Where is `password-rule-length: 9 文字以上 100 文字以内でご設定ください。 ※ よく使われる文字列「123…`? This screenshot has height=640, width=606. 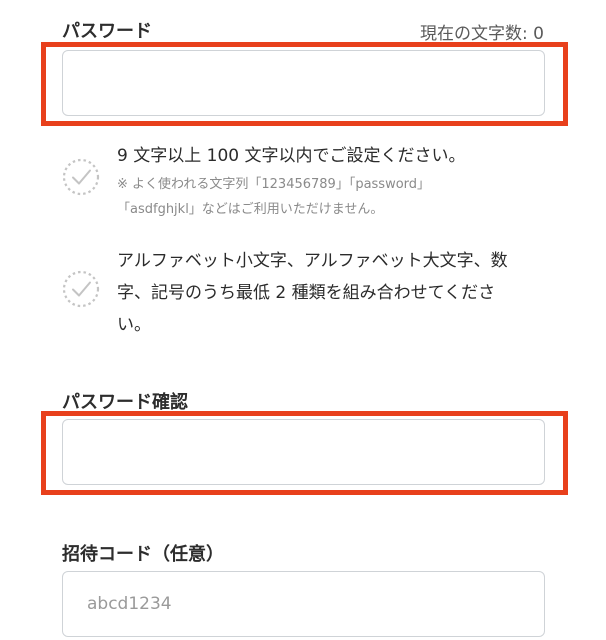
password-rule-length: 9 文字以上 100 文字以内でご設定ください。 ※ よく使われる文字列「123… is located at coordinates (312, 182).